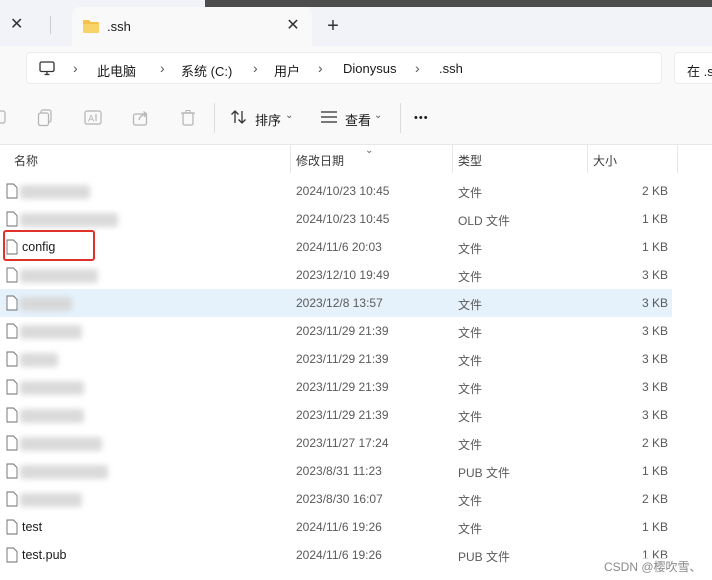 This screenshot has height=580, width=712. I want to click on see-more-button: •••, so click(421, 118).